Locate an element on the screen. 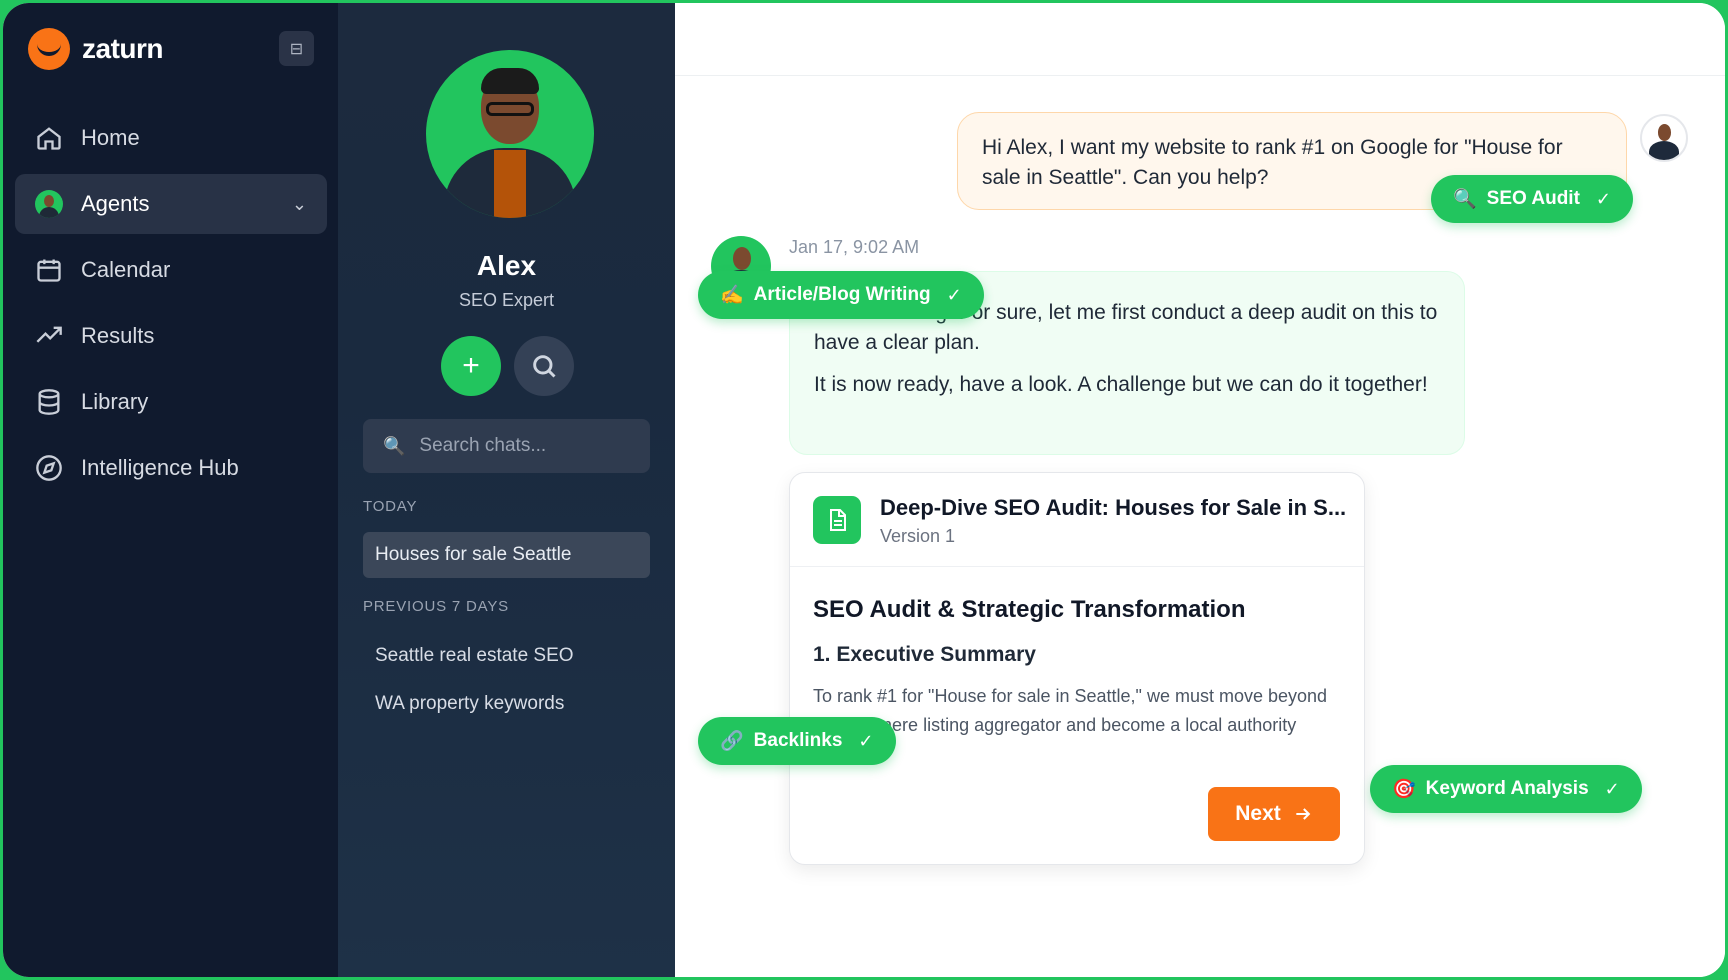 This screenshot has width=1728, height=980. chip-keyword-analysis: 🎯 Keyword Analysis ✓ is located at coordinates (1506, 789).